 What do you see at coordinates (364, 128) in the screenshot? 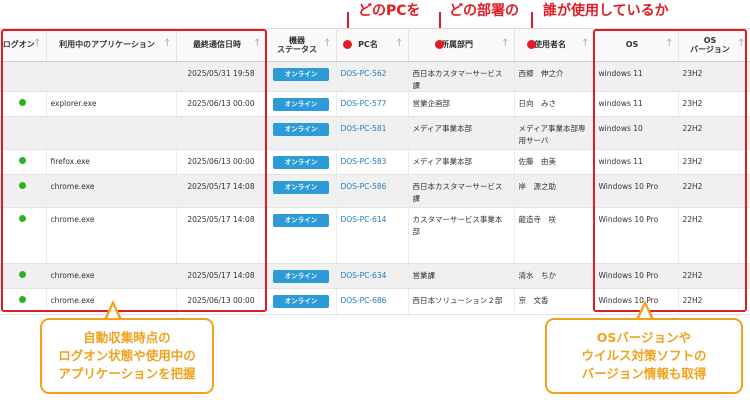
I see `pc-name-link: DOS-PC-581` at bounding box center [364, 128].